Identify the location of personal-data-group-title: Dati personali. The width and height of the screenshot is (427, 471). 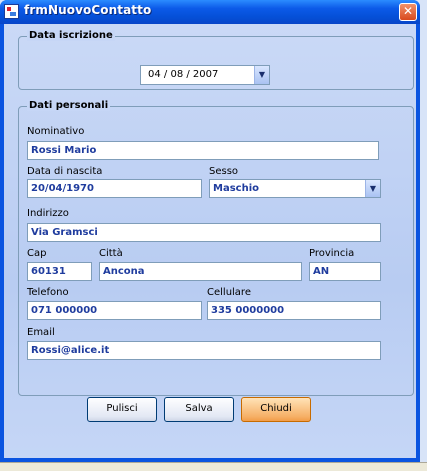
(69, 105).